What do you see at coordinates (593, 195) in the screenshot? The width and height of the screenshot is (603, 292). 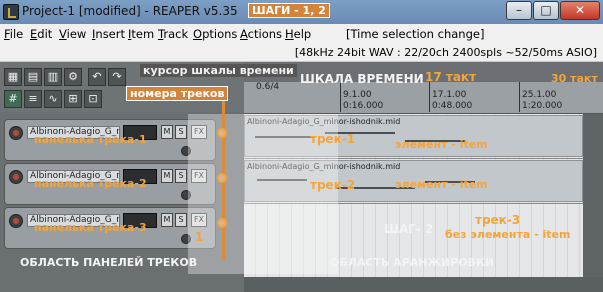 I see `vertical-scrollbar` at bounding box center [593, 195].